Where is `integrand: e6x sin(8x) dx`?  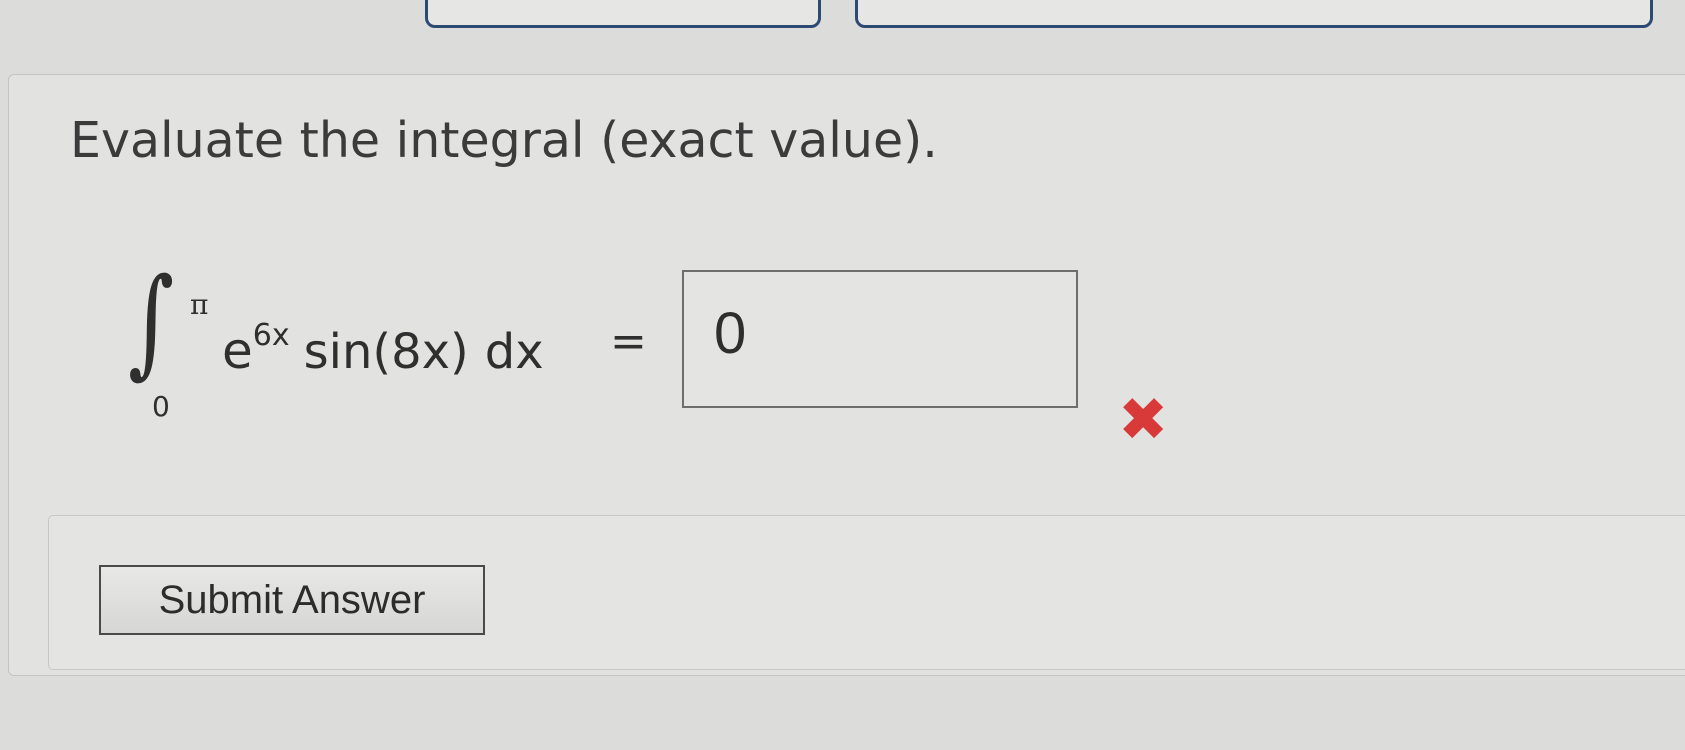 integrand: e6x sin(8x) dx is located at coordinates (383, 349).